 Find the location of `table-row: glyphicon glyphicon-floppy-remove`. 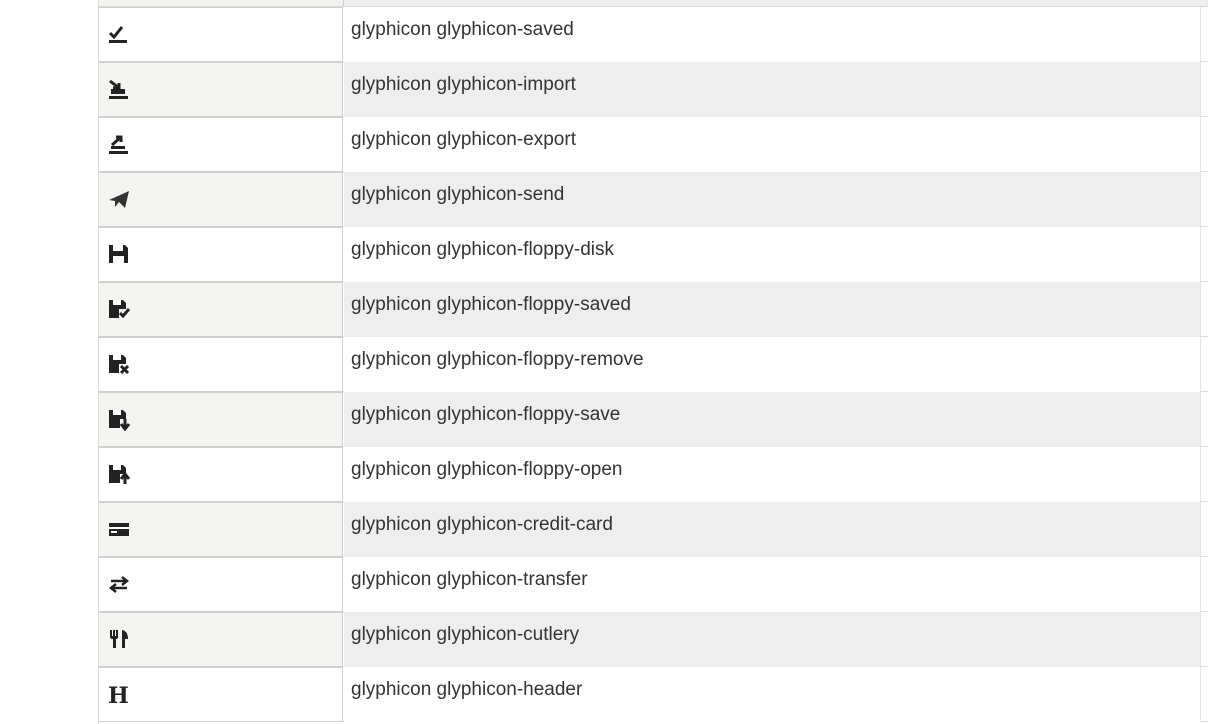

table-row: glyphicon glyphicon-floppy-remove is located at coordinates (653, 364).